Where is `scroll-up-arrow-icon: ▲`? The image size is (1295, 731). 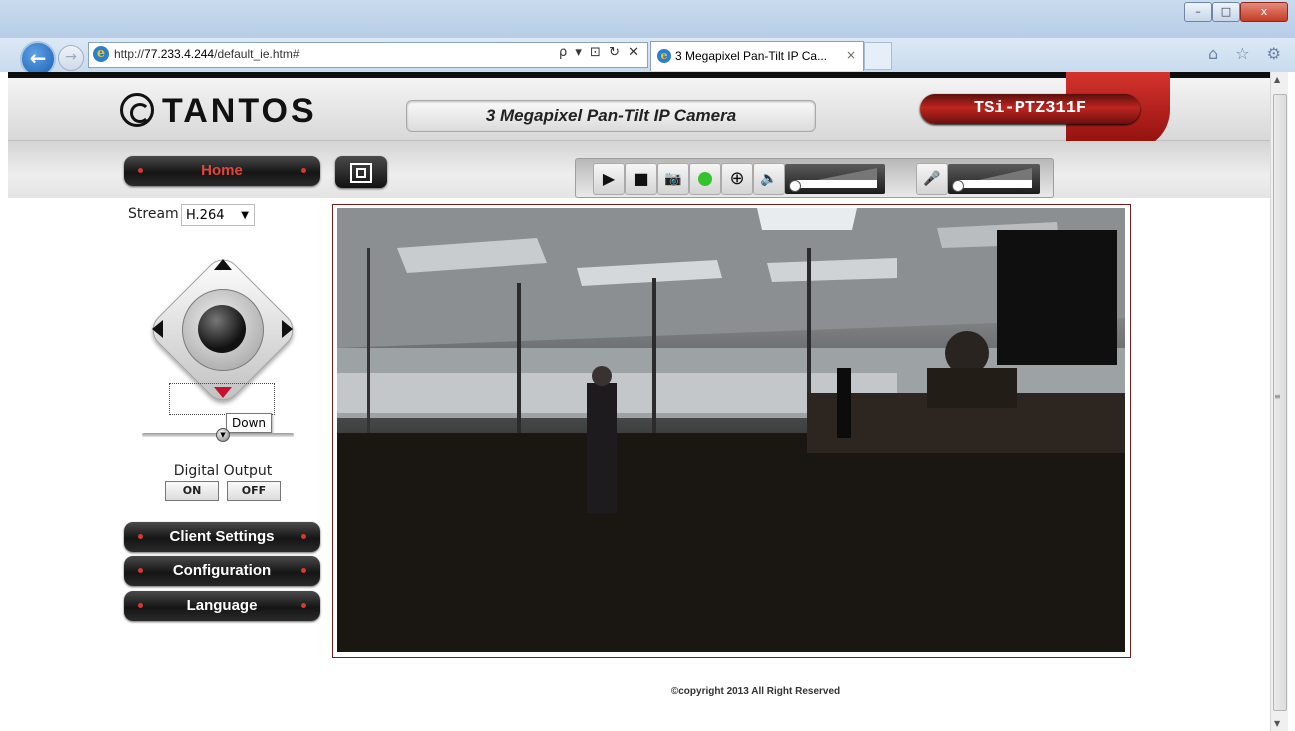
scroll-up-arrow-icon: ▲ is located at coordinates (1277, 79).